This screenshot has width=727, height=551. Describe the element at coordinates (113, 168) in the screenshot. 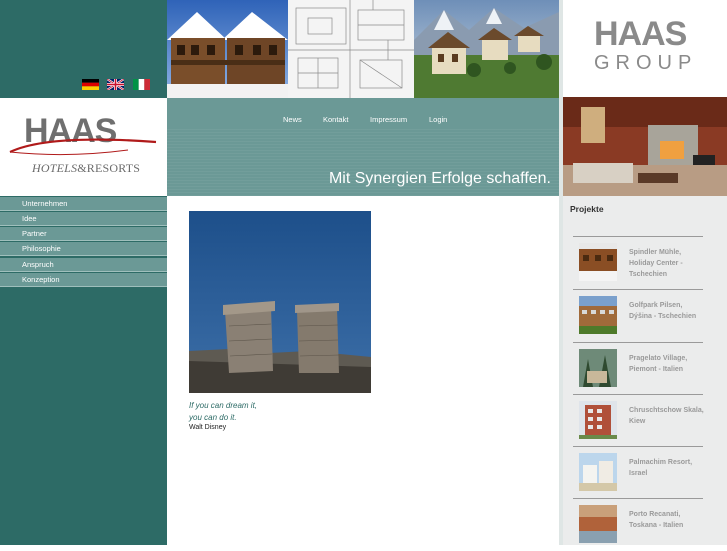

I see `tagline-resorts: RESORTS` at that location.